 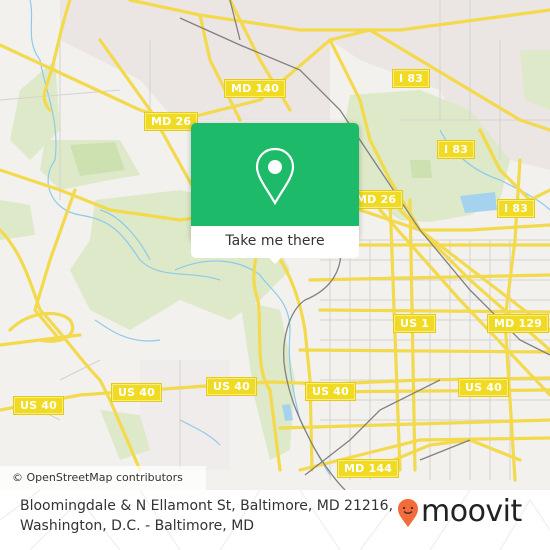 What do you see at coordinates (103, 478) in the screenshot?
I see `map-attribution: © OpenStreetMap contributors` at bounding box center [103, 478].